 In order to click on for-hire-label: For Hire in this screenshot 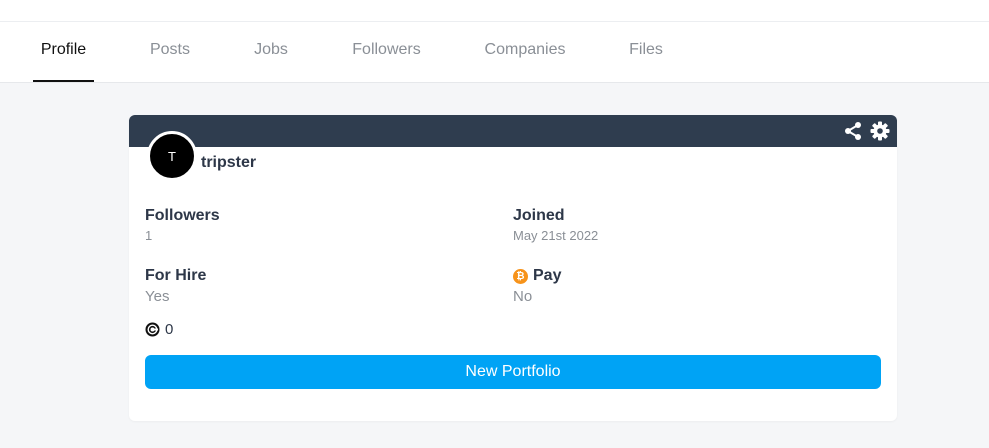, I will do `click(176, 275)`.